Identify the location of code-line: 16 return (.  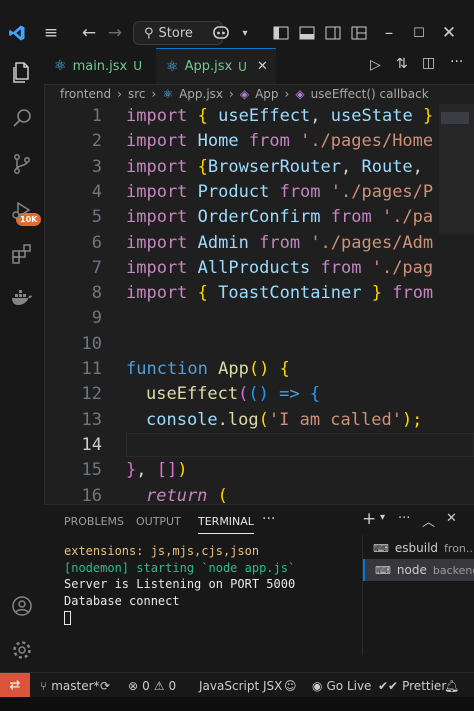
(154, 495).